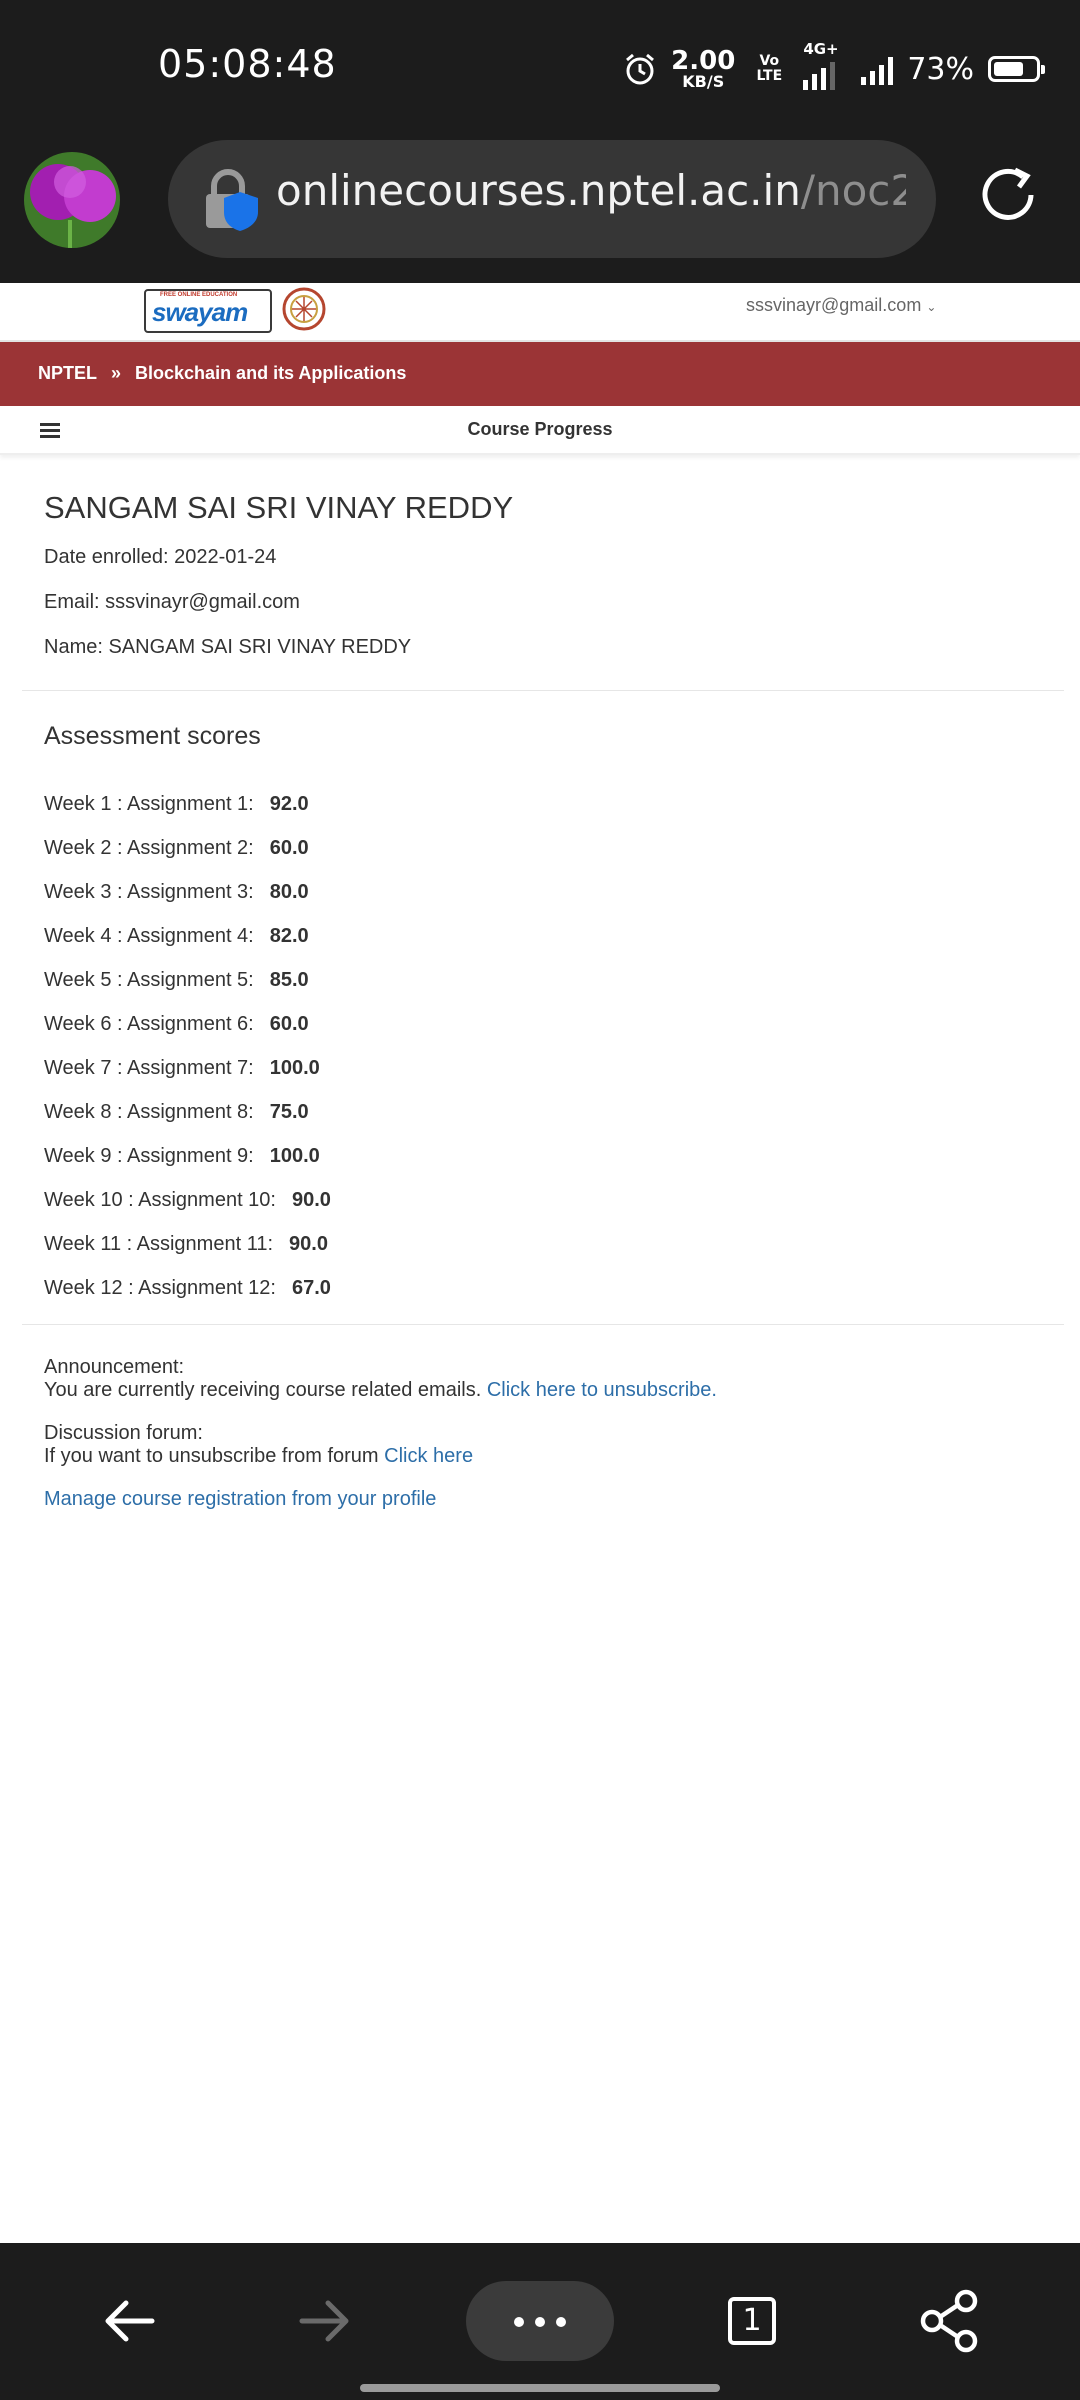 The height and width of the screenshot is (2400, 1080). I want to click on url-text: onlinecourses.nptel.ac.in/noc22_cs, so click(591, 190).